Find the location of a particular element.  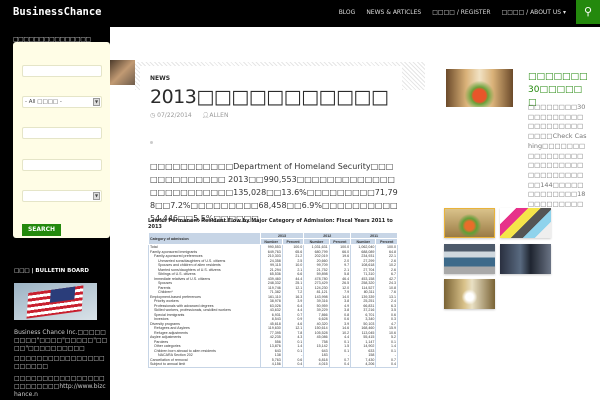

cell: 4,156 is located at coordinates (271, 364).